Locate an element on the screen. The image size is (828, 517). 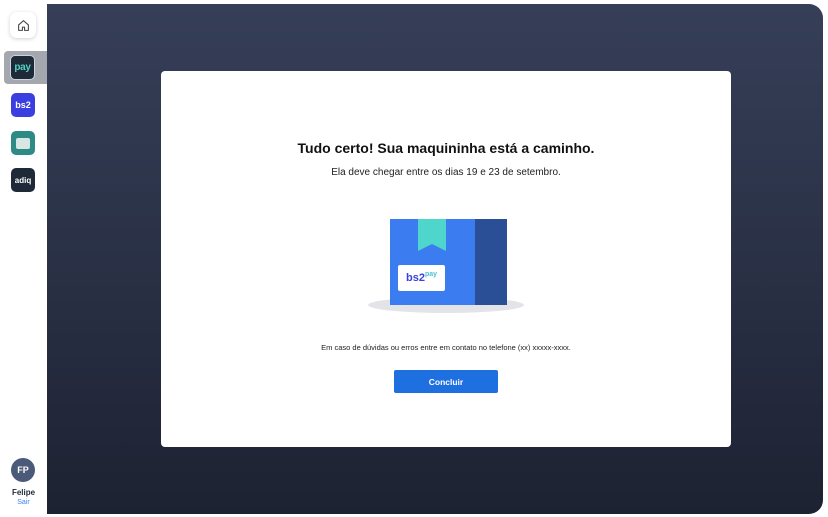
home-button is located at coordinates (23, 25).